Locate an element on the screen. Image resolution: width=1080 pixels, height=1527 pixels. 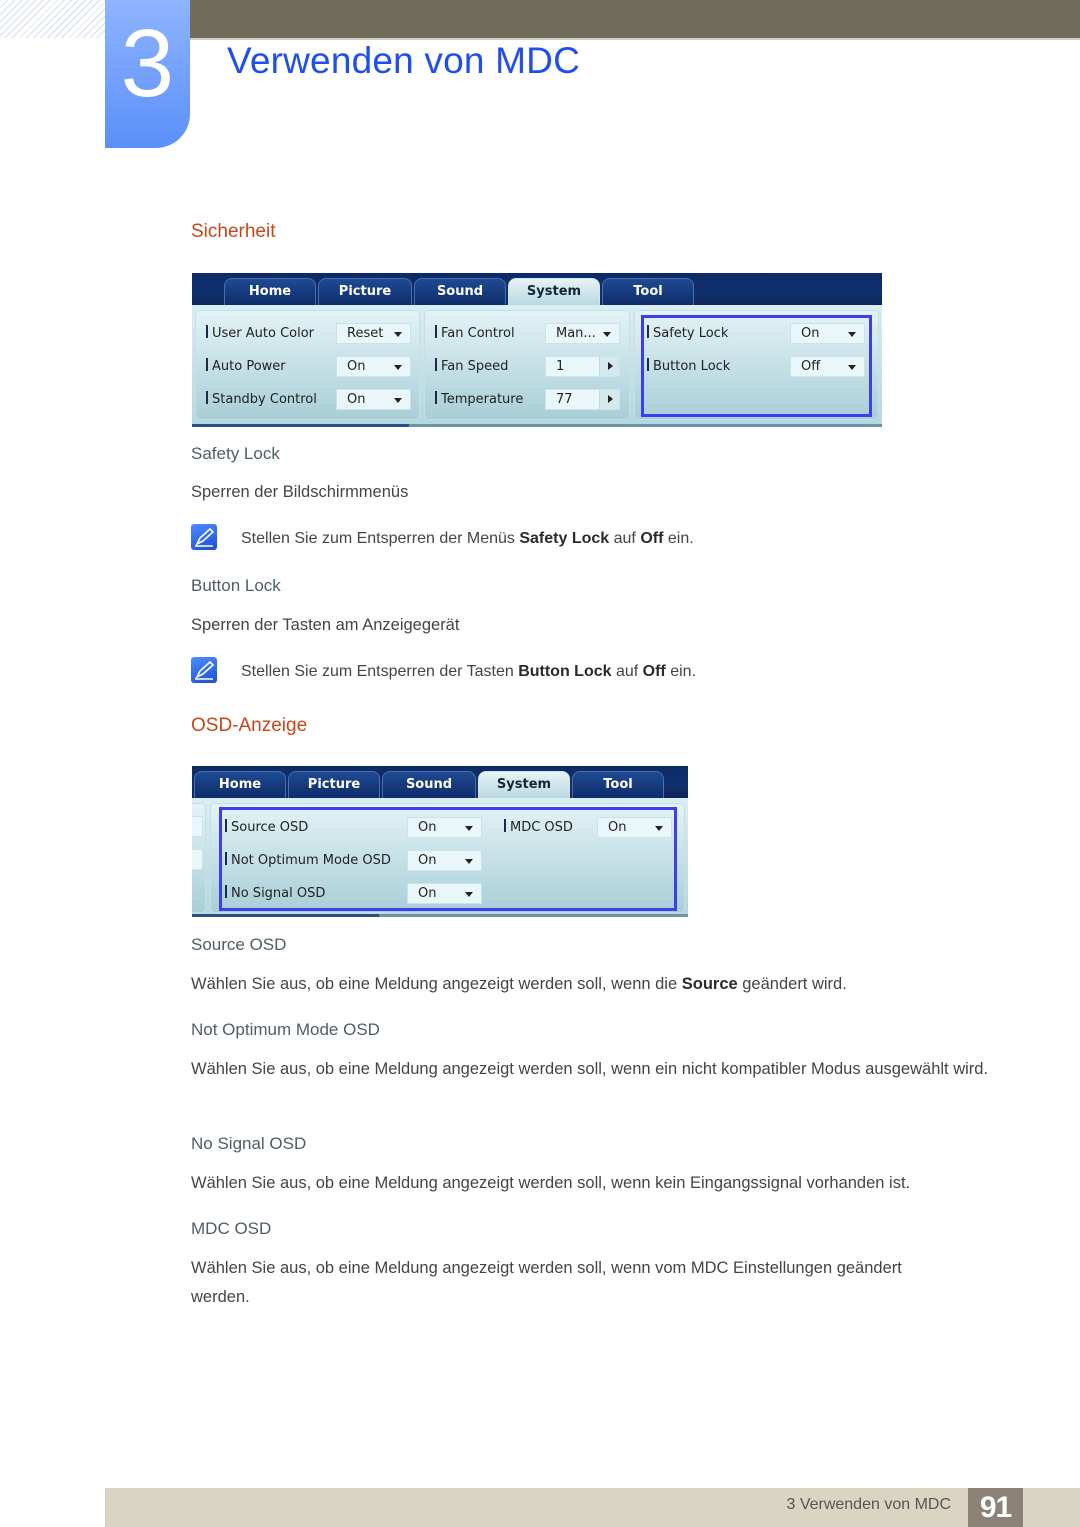
item-description-safety-lock: Sperren der Bildschirmmenüs is located at coordinates (300, 492).